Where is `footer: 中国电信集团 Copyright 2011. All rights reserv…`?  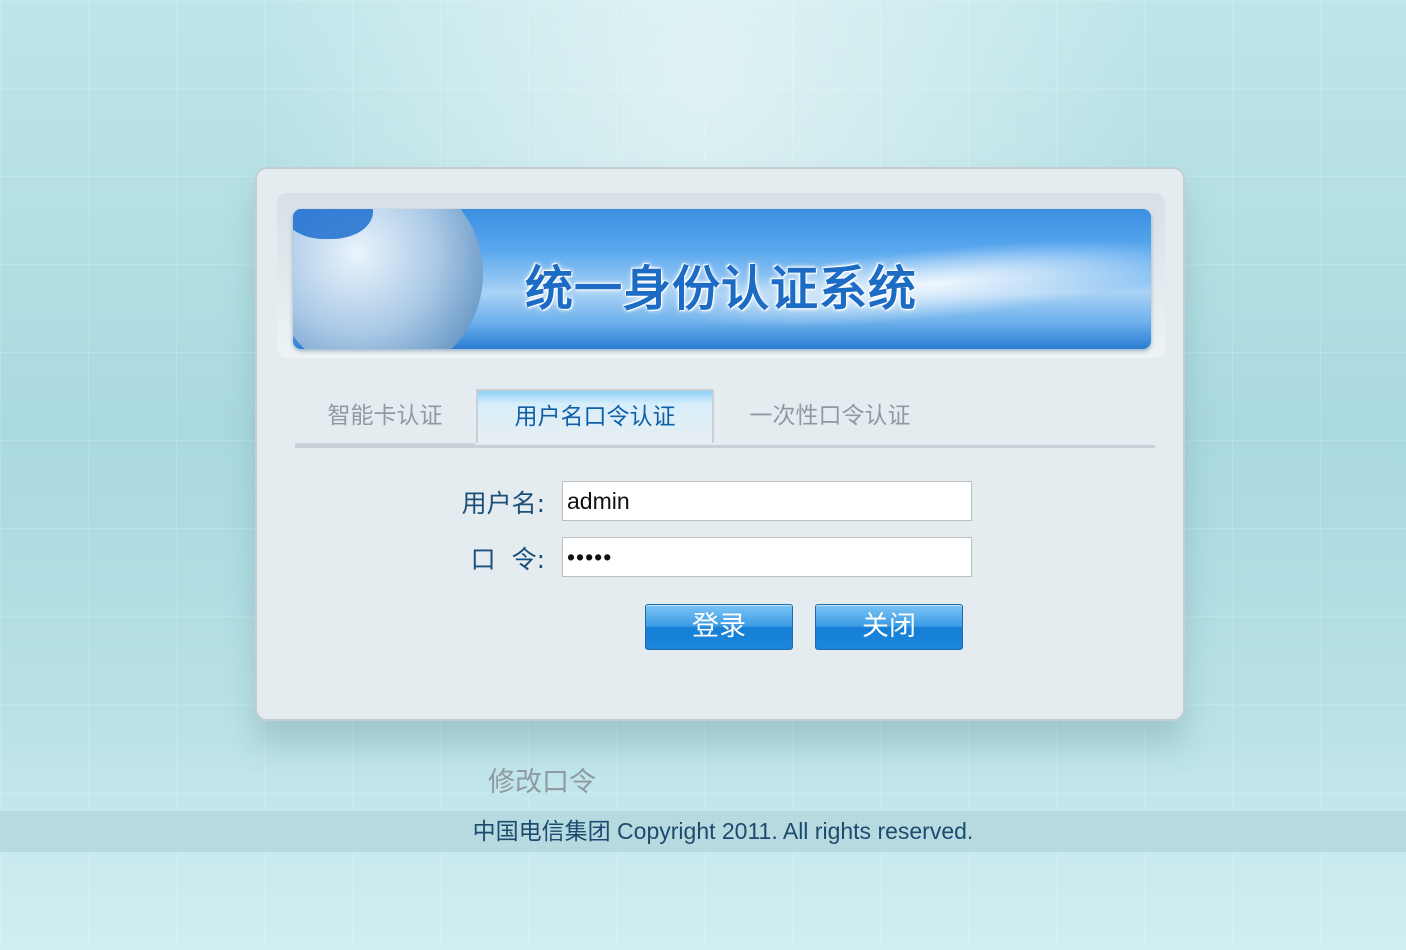 footer: 中国电信集团 Copyright 2011. All rights reserv… is located at coordinates (703, 831).